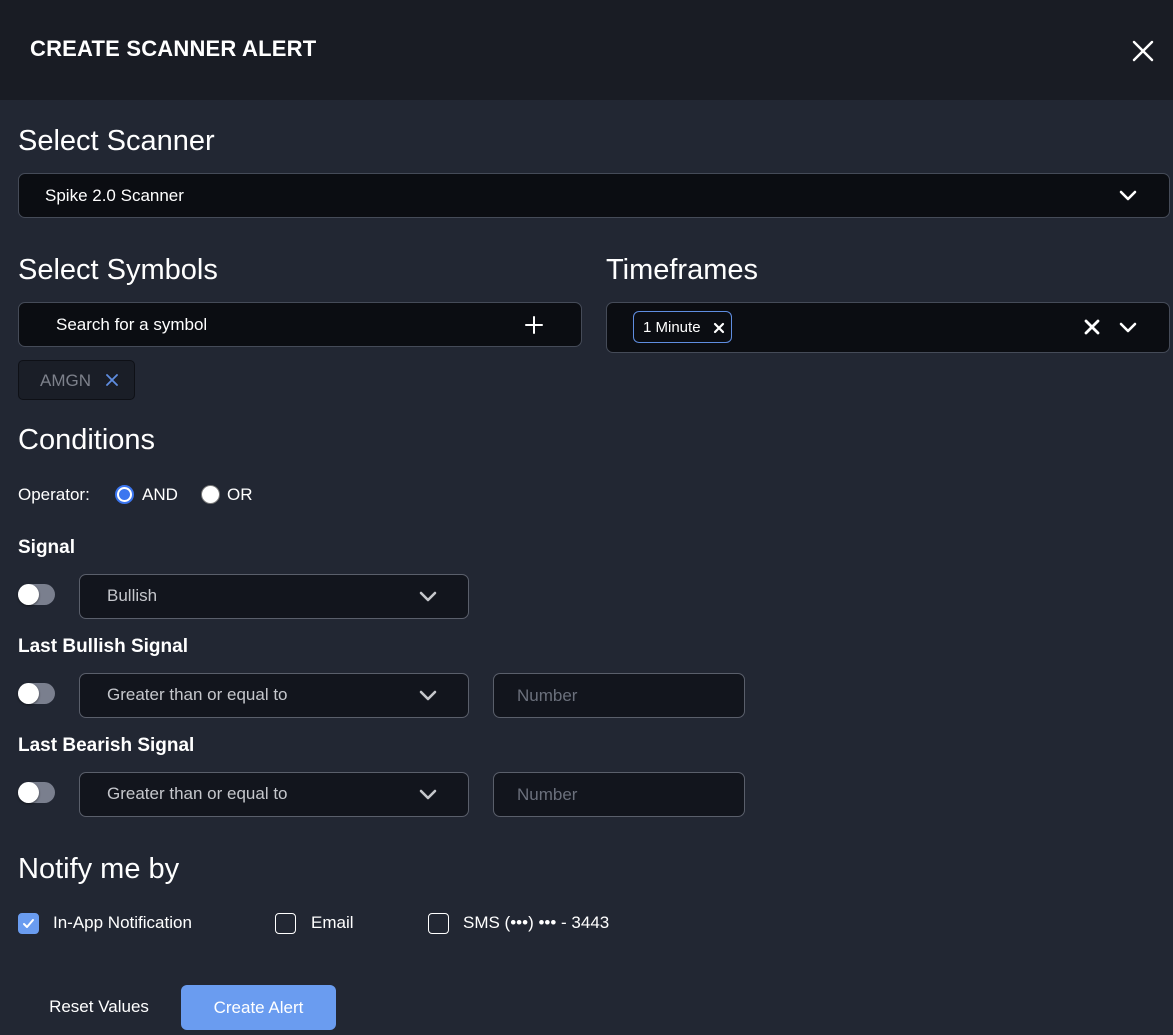  Describe the element at coordinates (36, 693) in the screenshot. I see `last-bullish-toggle` at that location.